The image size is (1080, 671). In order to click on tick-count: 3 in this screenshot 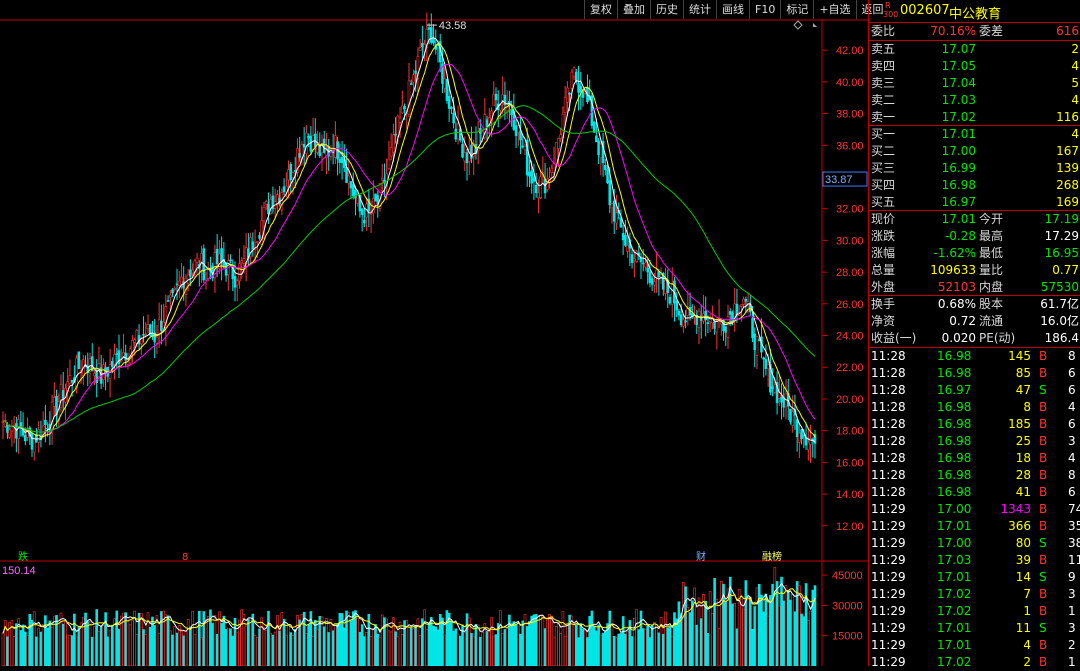, I will do `click(1072, 441)`.